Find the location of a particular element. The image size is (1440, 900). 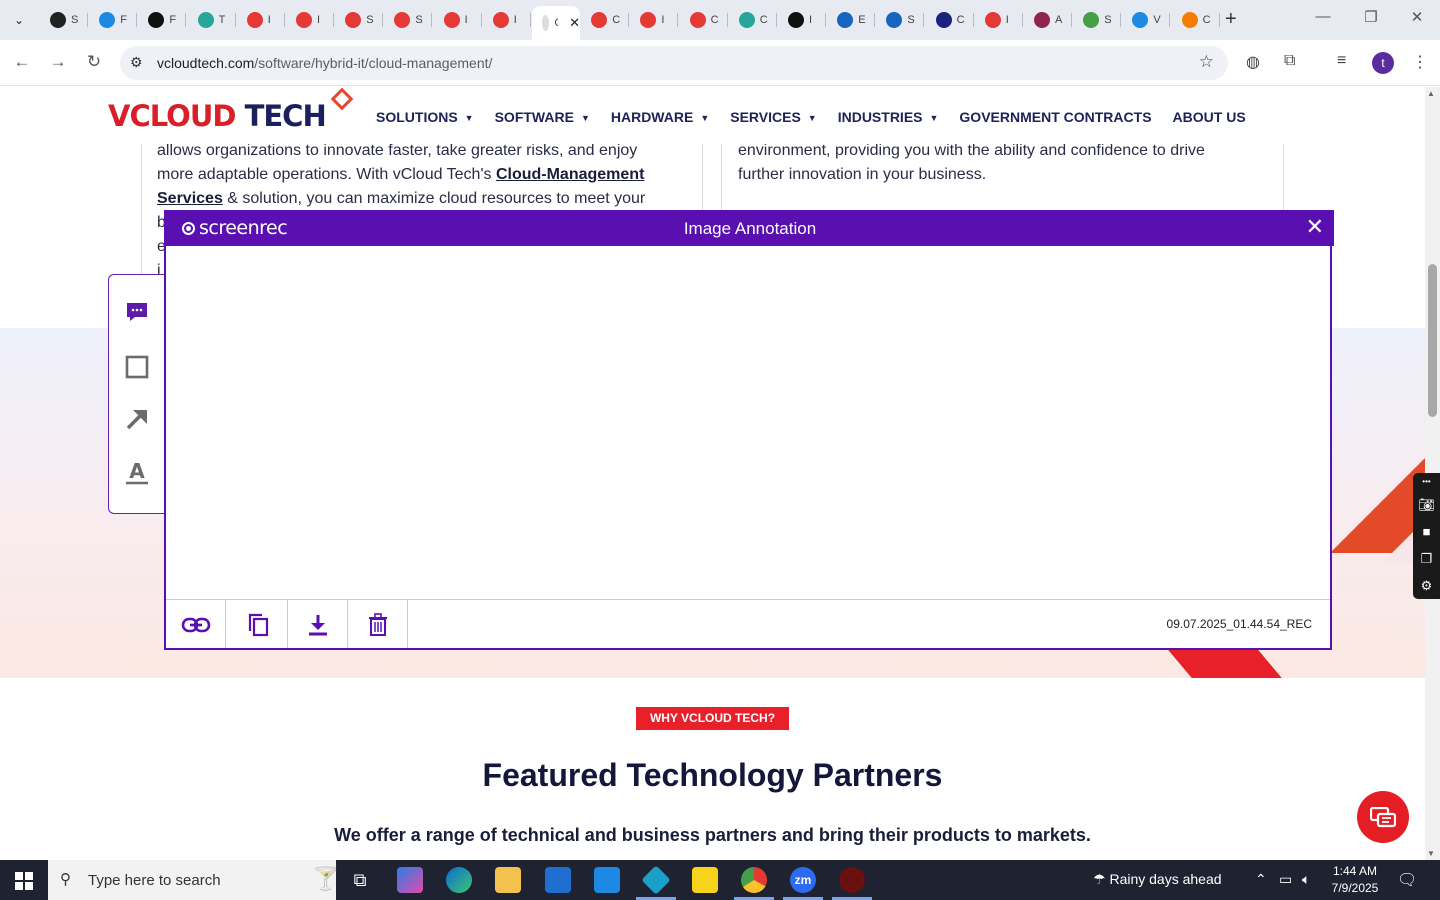

nav-item-solutions: SOLUTIONS ▼ is located at coordinates (425, 117).